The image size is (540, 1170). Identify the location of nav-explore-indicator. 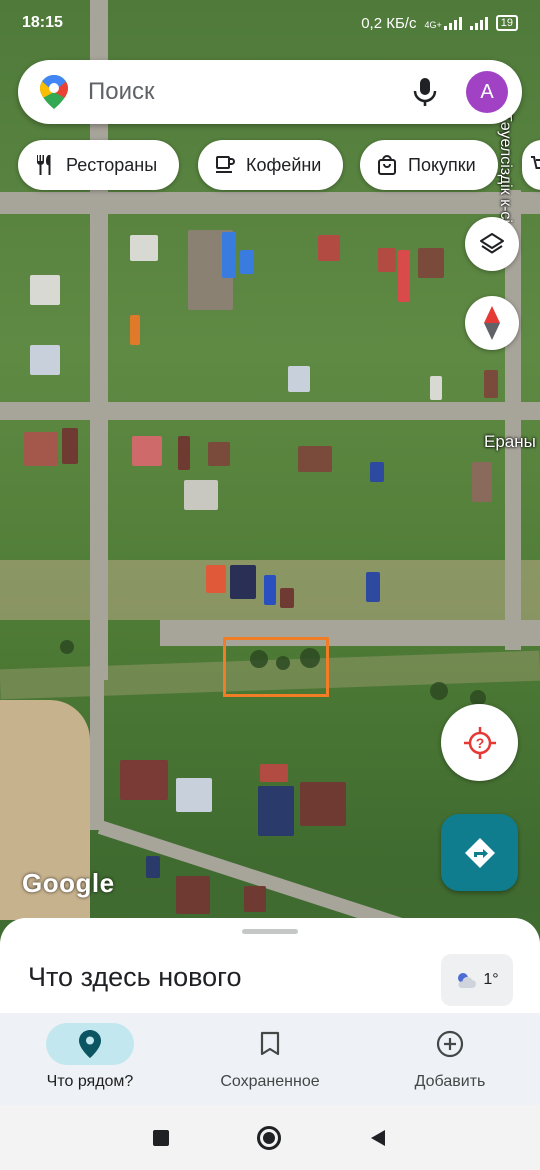
(90, 1044).